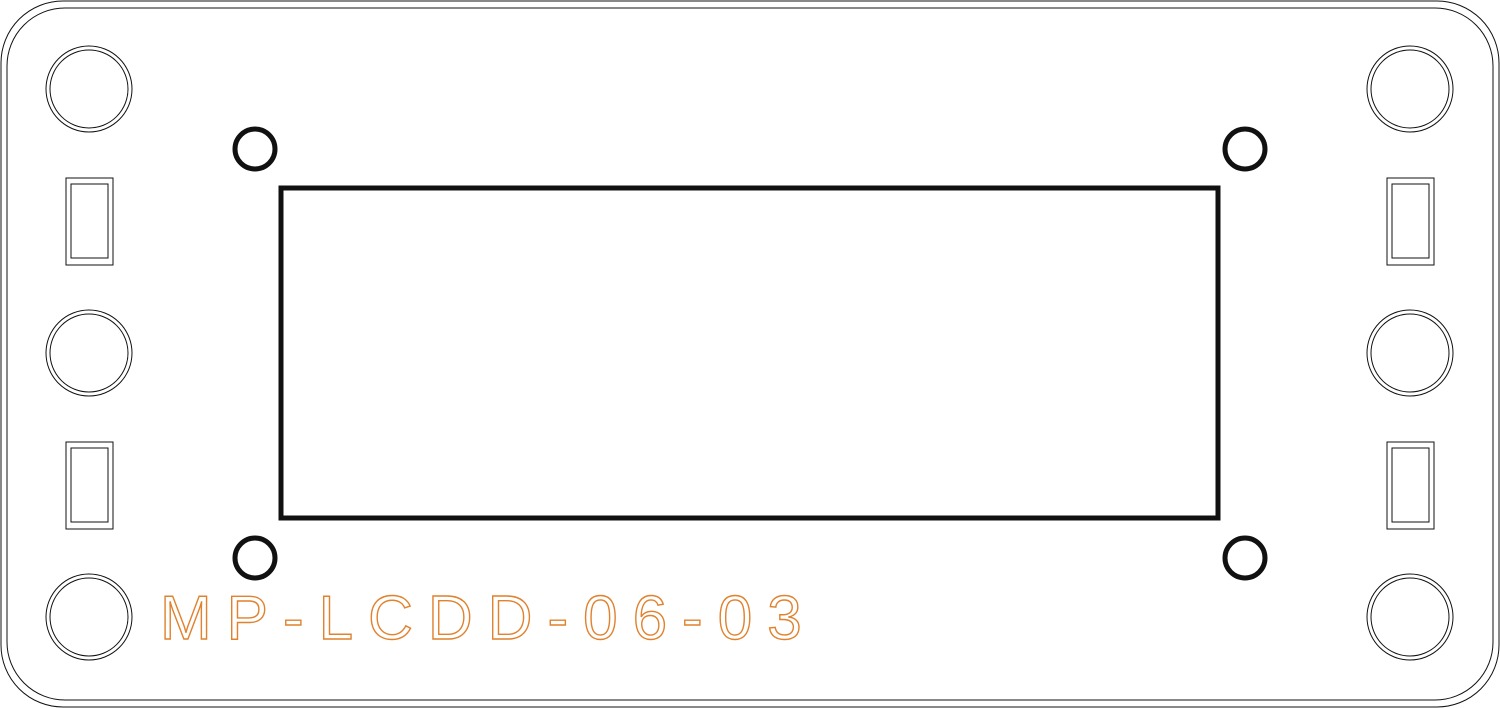  I want to click on slot-upper-left, so click(89, 221).